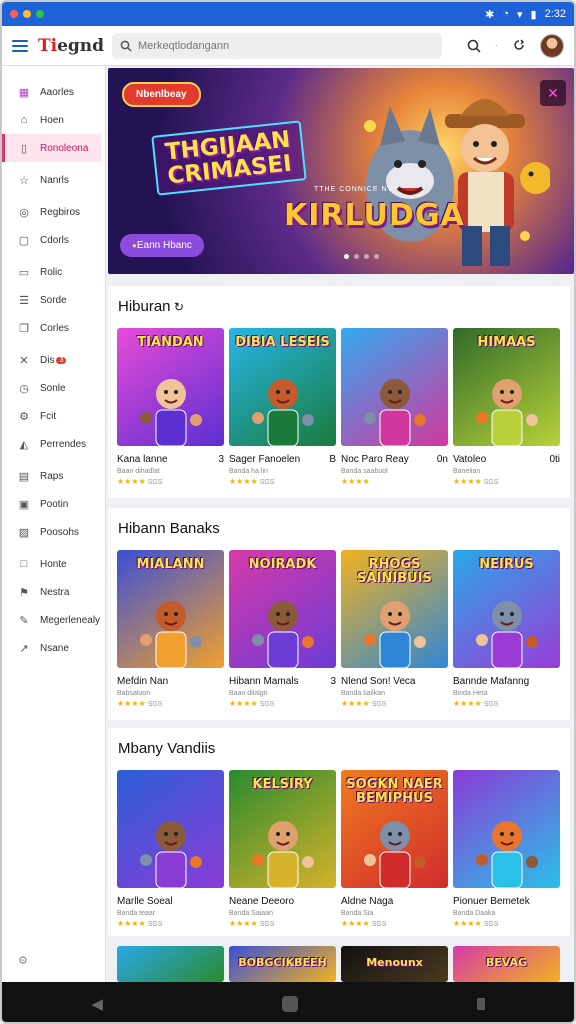  Describe the element at coordinates (474, 46) in the screenshot. I see `search-button-icon` at that location.